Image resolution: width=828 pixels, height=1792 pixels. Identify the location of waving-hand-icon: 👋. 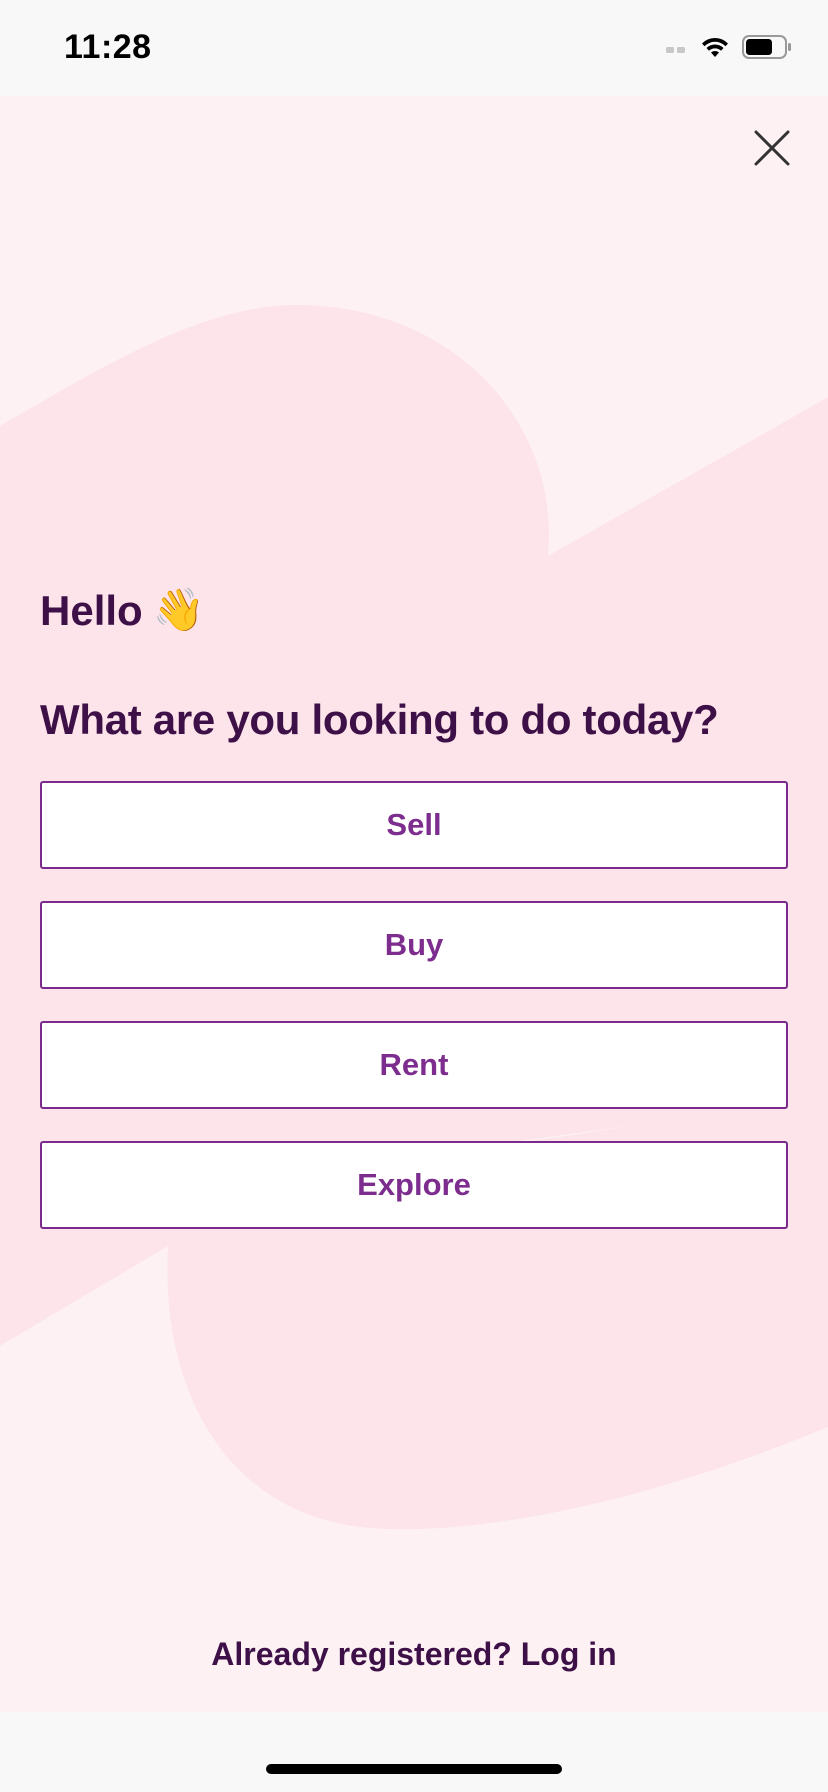
(178, 609).